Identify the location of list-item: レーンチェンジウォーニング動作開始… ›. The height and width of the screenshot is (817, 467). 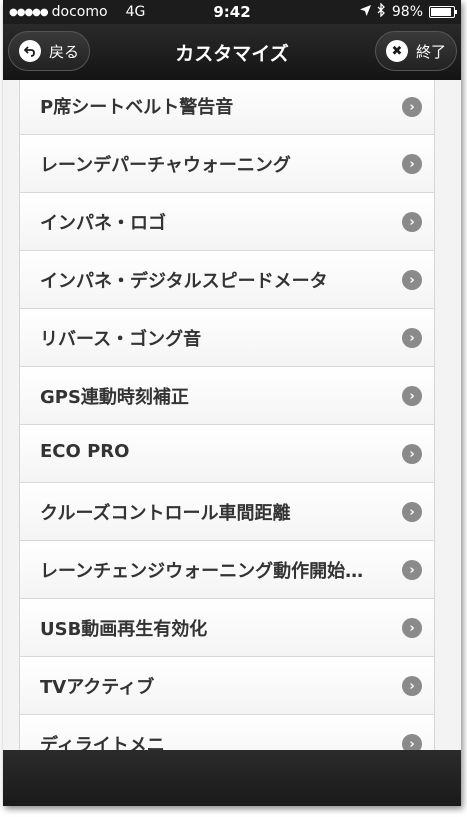
(227, 570).